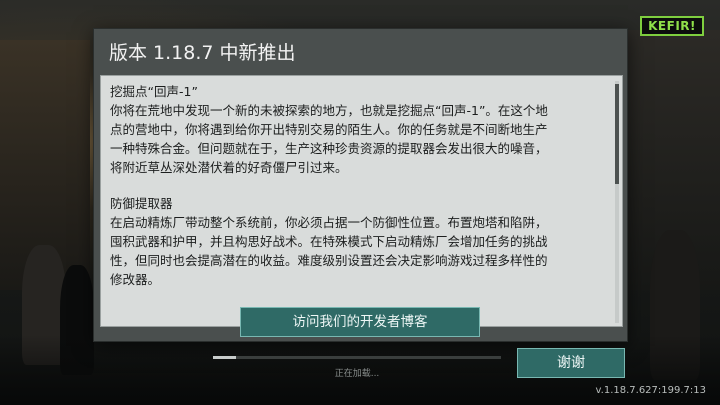 The height and width of the screenshot is (405, 720). I want to click on section-line: 性，但同时也会提高潜在的收益。难度级别设置还会决定影响游戏过程多样性的, so click(329, 260).